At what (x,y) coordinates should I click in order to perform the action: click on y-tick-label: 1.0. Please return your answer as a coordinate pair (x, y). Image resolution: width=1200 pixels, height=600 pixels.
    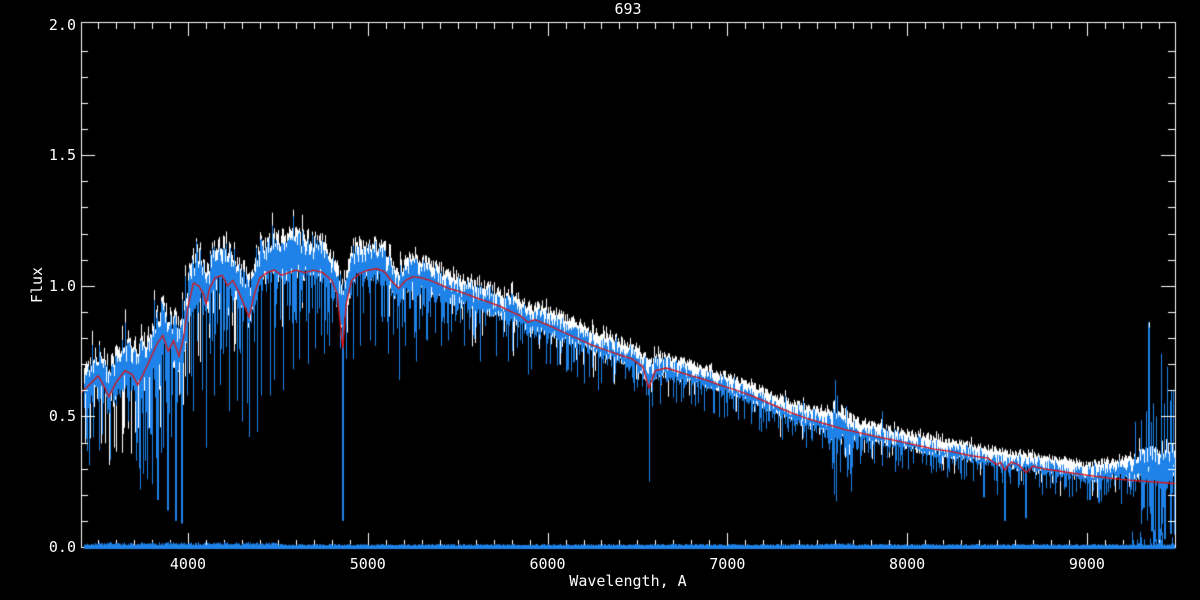
    Looking at the image, I should click on (62, 285).